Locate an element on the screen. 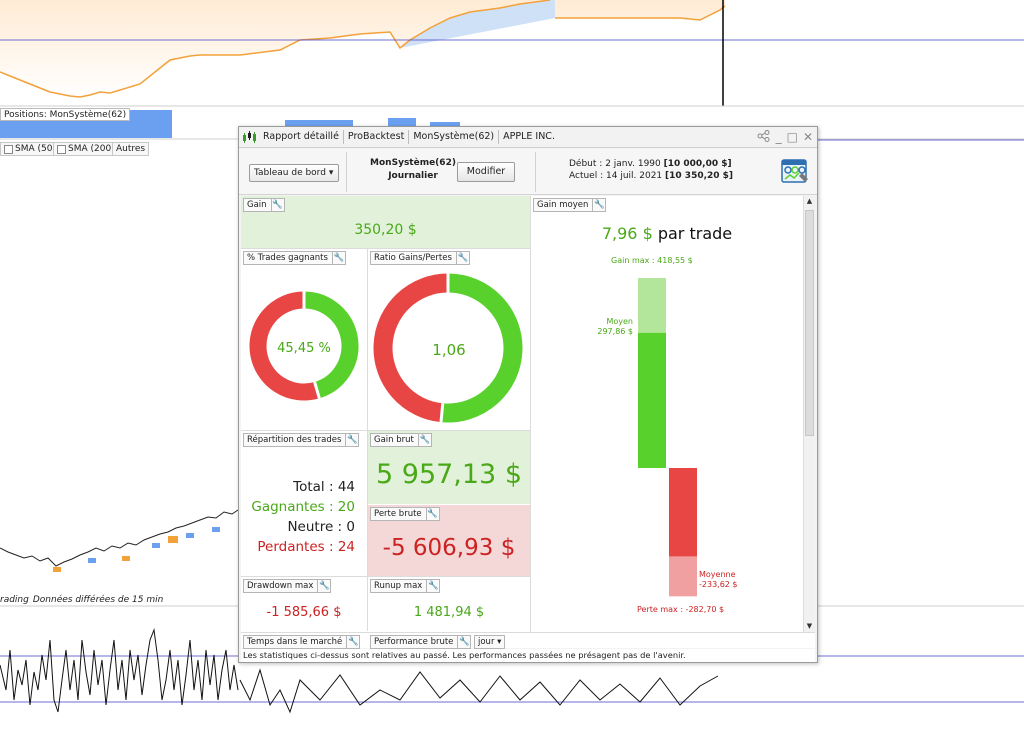  dashboard-report-icon is located at coordinates (795, 172).